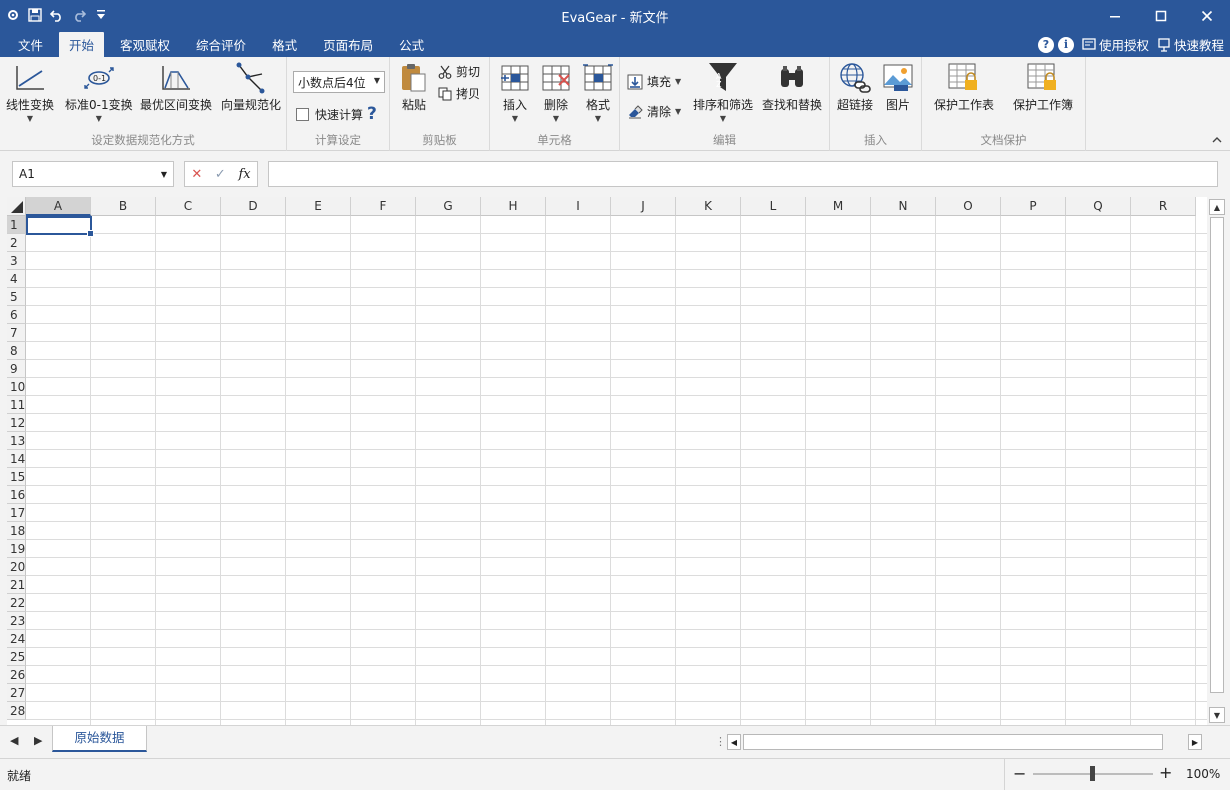 The width and height of the screenshot is (1230, 790). What do you see at coordinates (1115, 16) in the screenshot?
I see `minimize-icon` at bounding box center [1115, 16].